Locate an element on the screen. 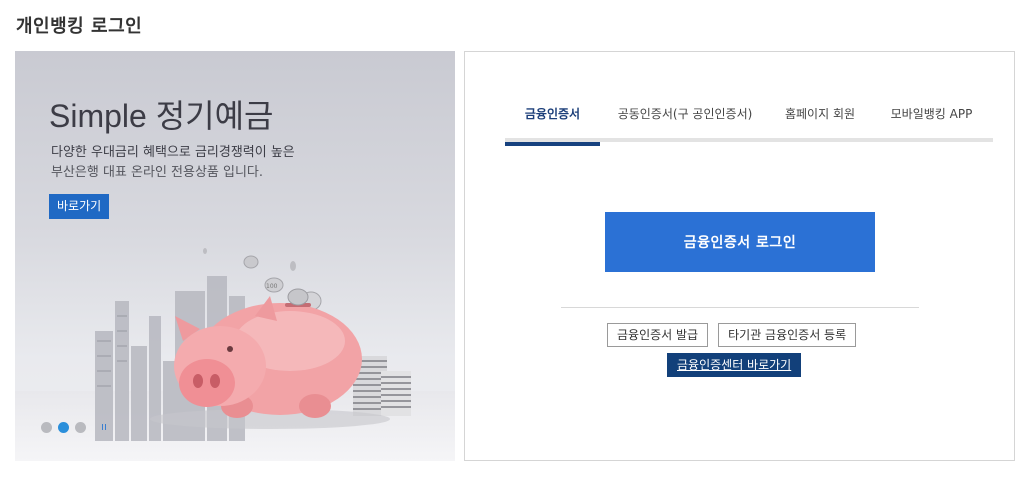 The image size is (1029, 481). pause-icon is located at coordinates (105, 427).